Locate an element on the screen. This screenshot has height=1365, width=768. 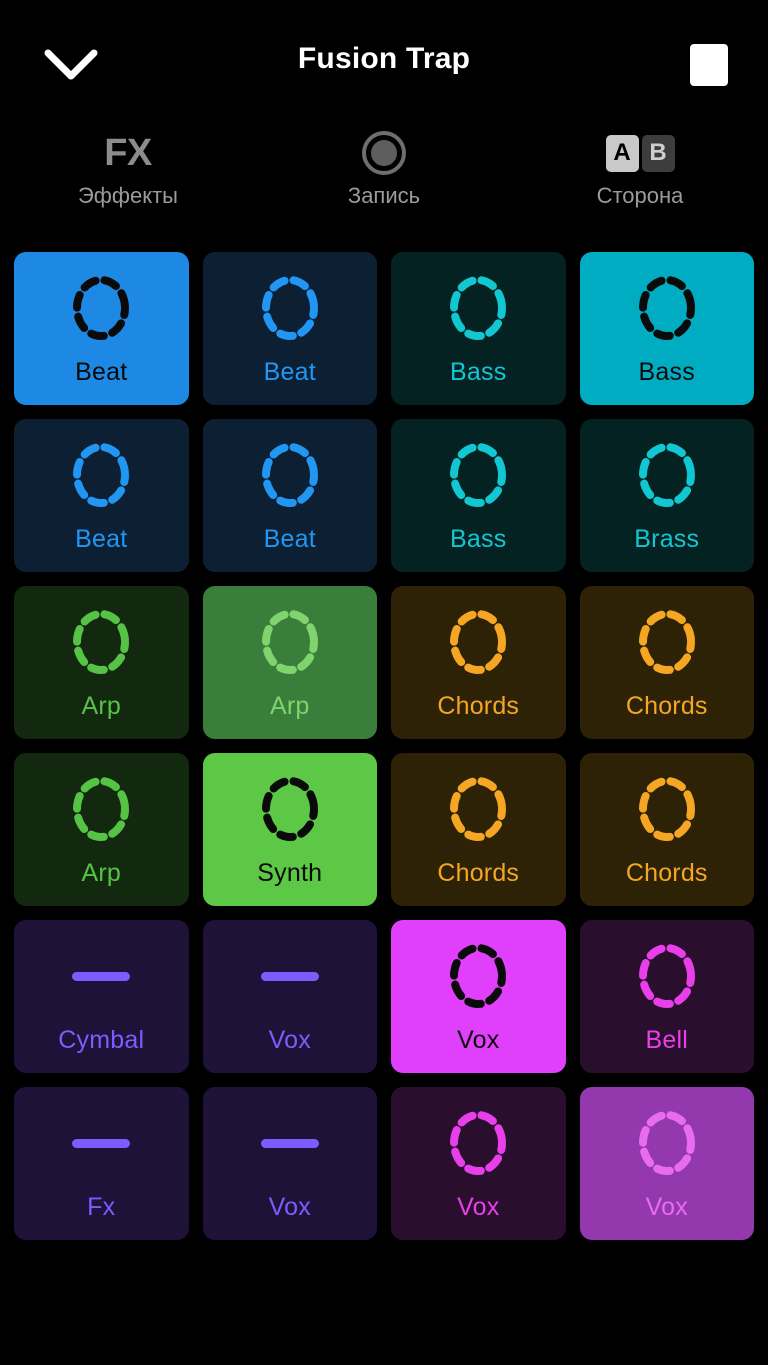
pad-beat-4: Beat is located at coordinates (101, 495).